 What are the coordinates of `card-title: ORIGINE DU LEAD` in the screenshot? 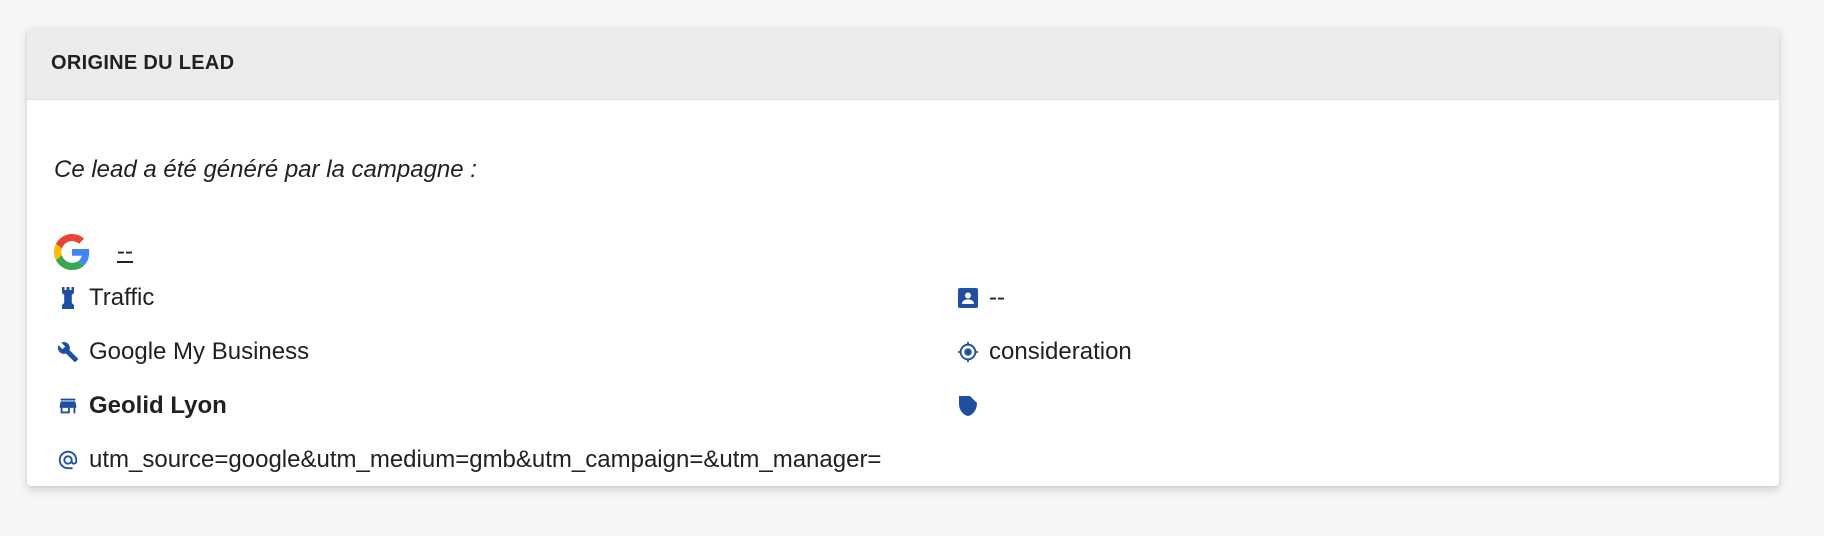 It's located at (143, 63).